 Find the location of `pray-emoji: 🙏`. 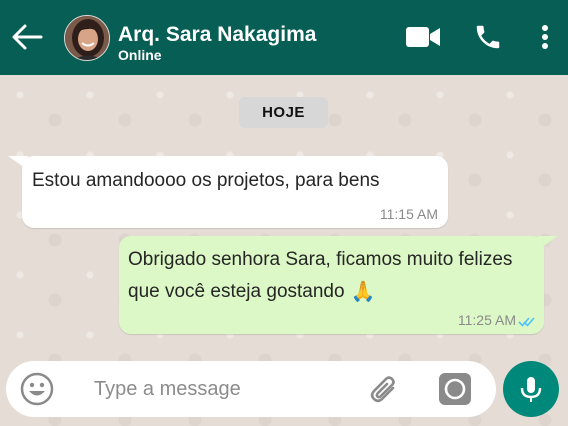

pray-emoji: 🙏 is located at coordinates (363, 292).